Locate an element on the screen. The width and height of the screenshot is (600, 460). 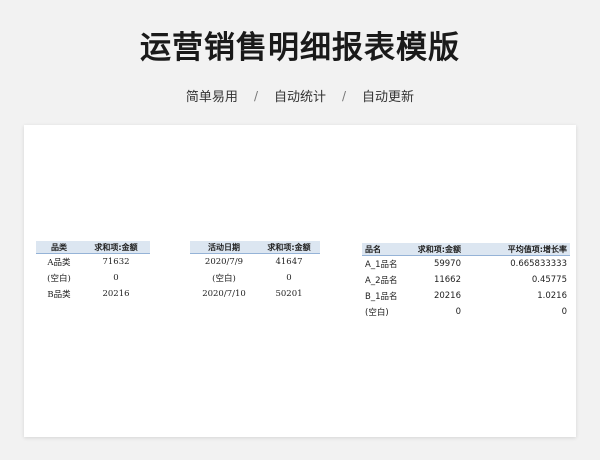
table-header-row: 品类 求和项:金额 is located at coordinates (93, 247).